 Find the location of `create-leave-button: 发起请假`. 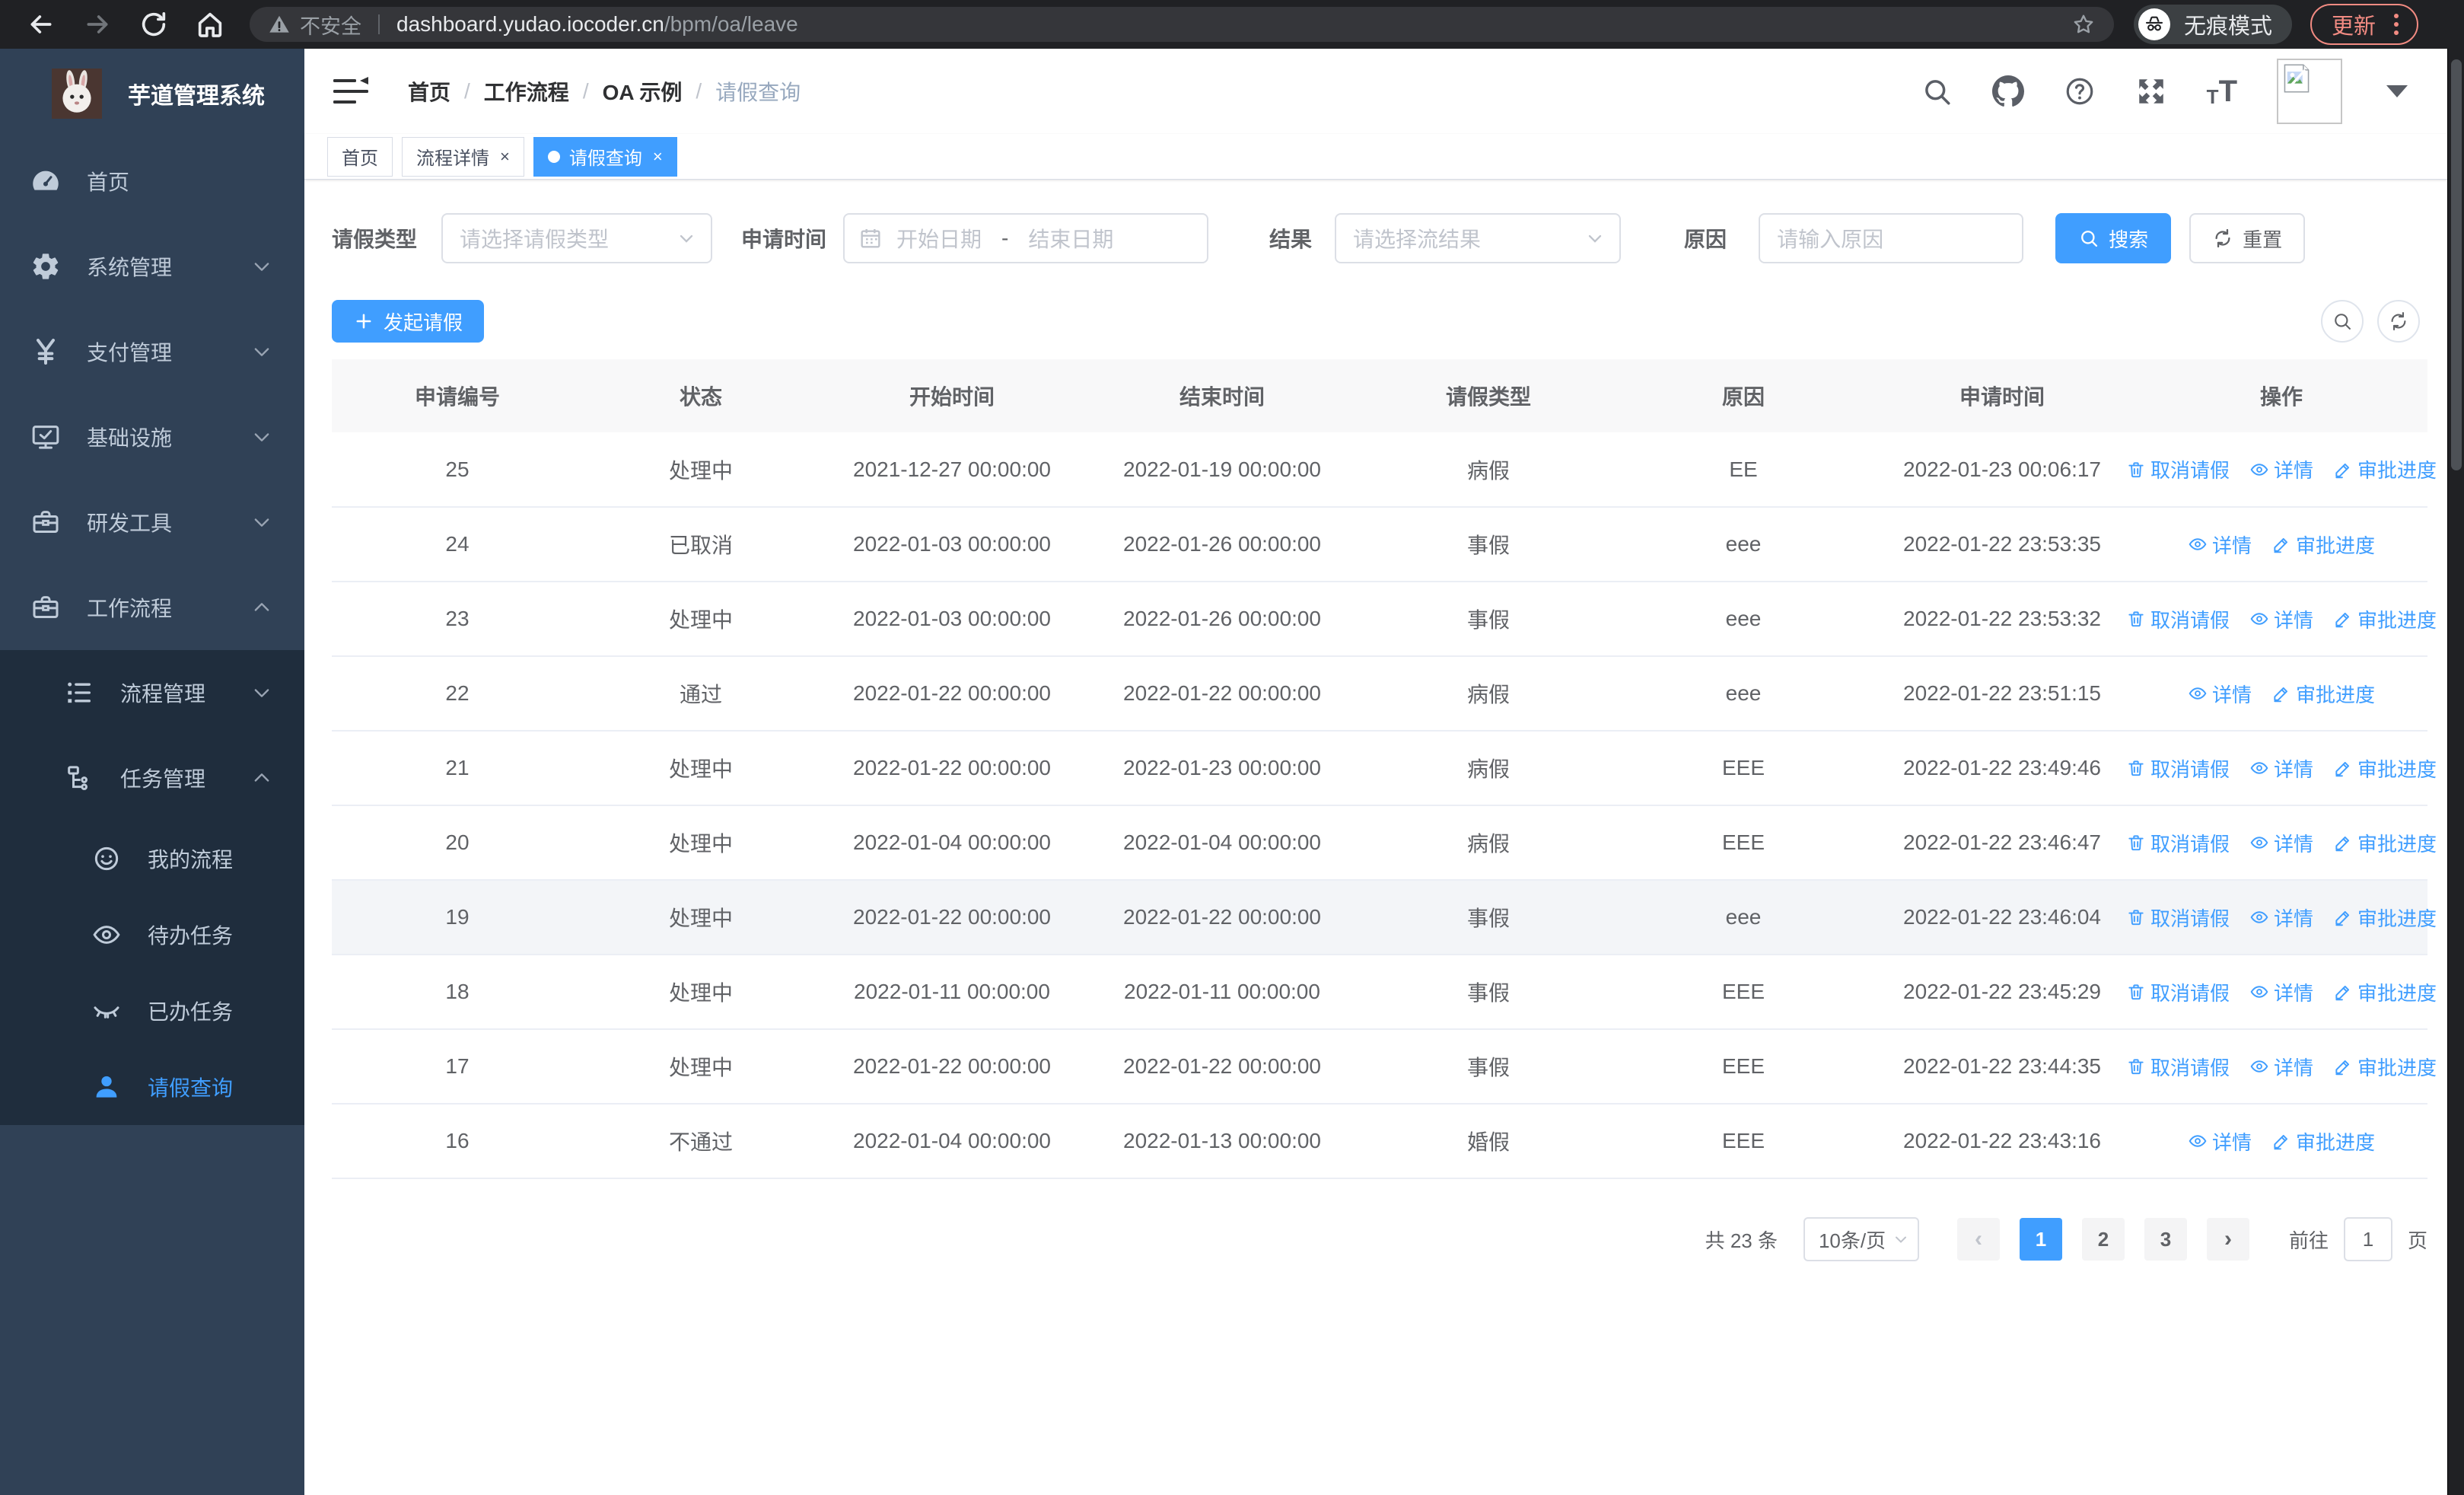

create-leave-button: 发起请假 is located at coordinates (408, 322).